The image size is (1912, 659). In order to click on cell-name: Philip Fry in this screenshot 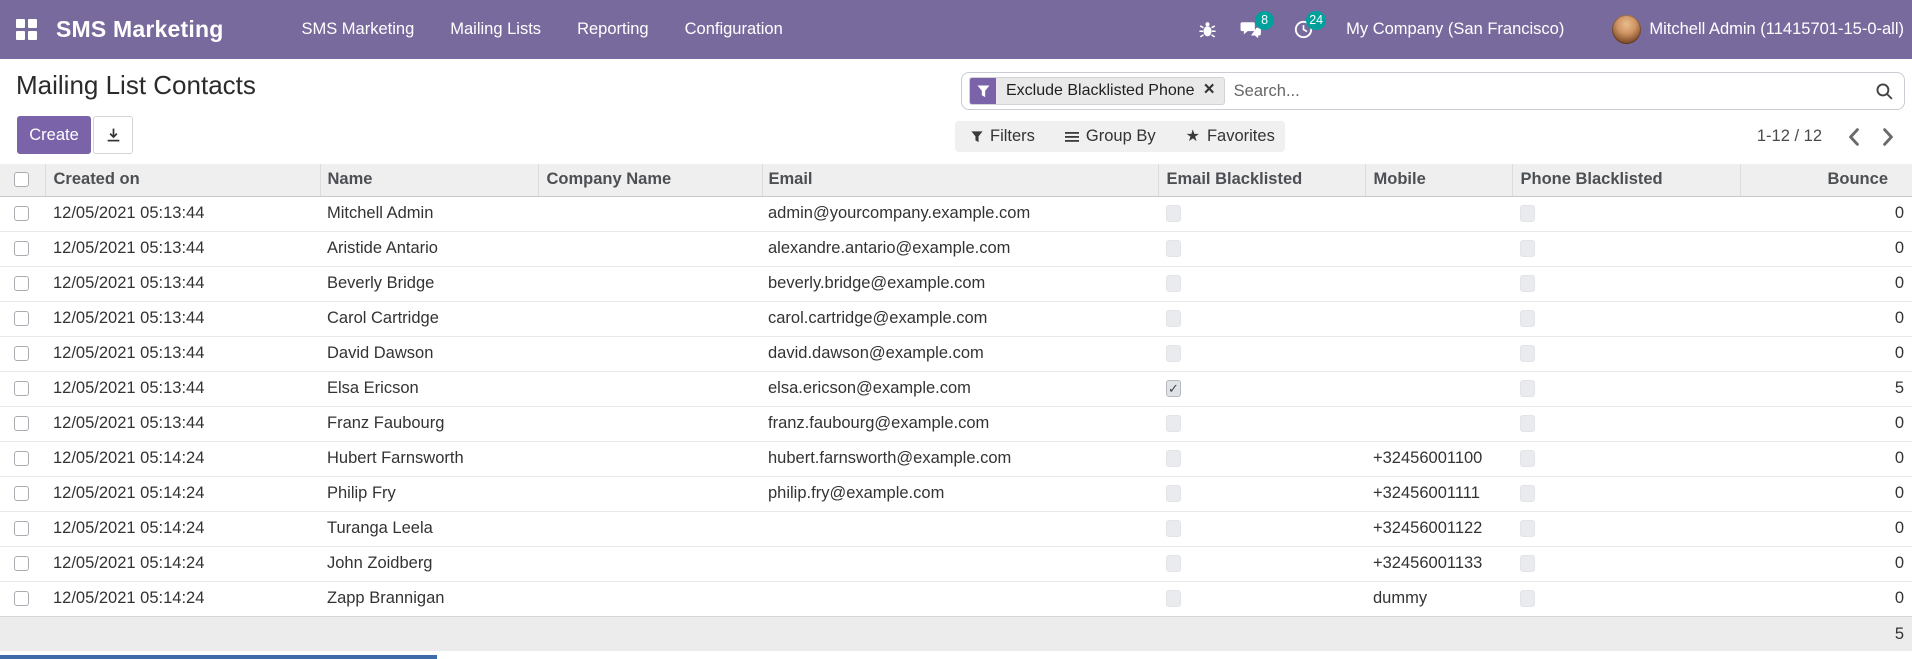, I will do `click(429, 494)`.